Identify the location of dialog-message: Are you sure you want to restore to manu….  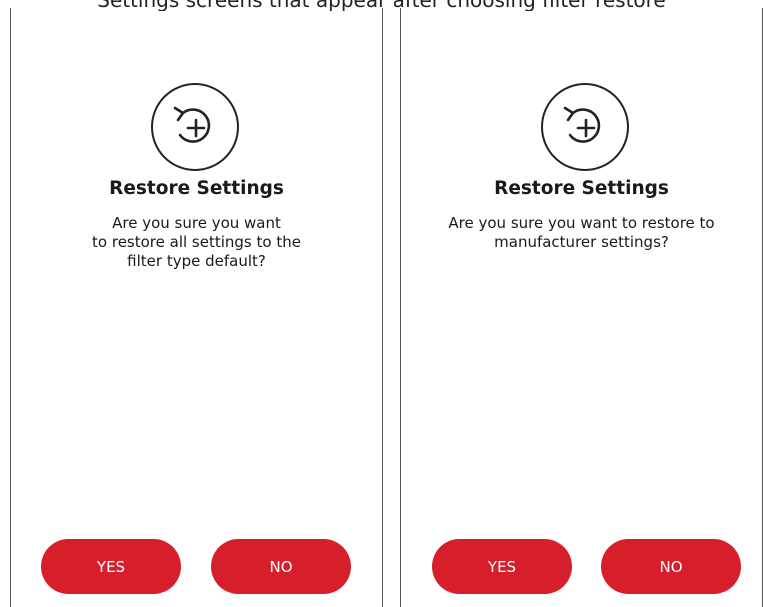
(581, 232).